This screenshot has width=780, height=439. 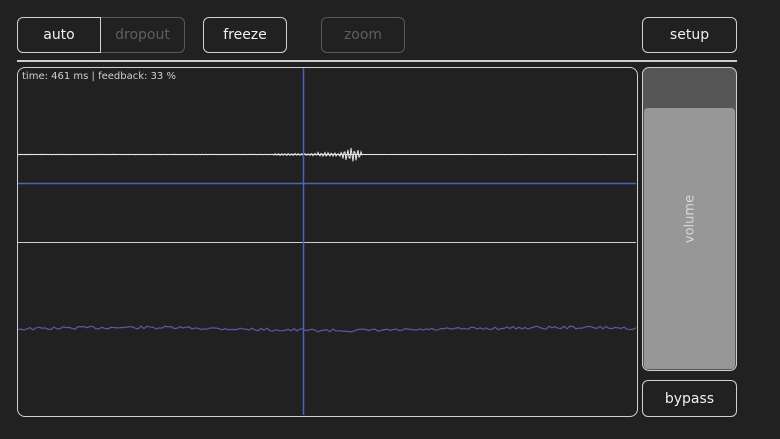 What do you see at coordinates (689, 398) in the screenshot?
I see `bypass-button: bypass` at bounding box center [689, 398].